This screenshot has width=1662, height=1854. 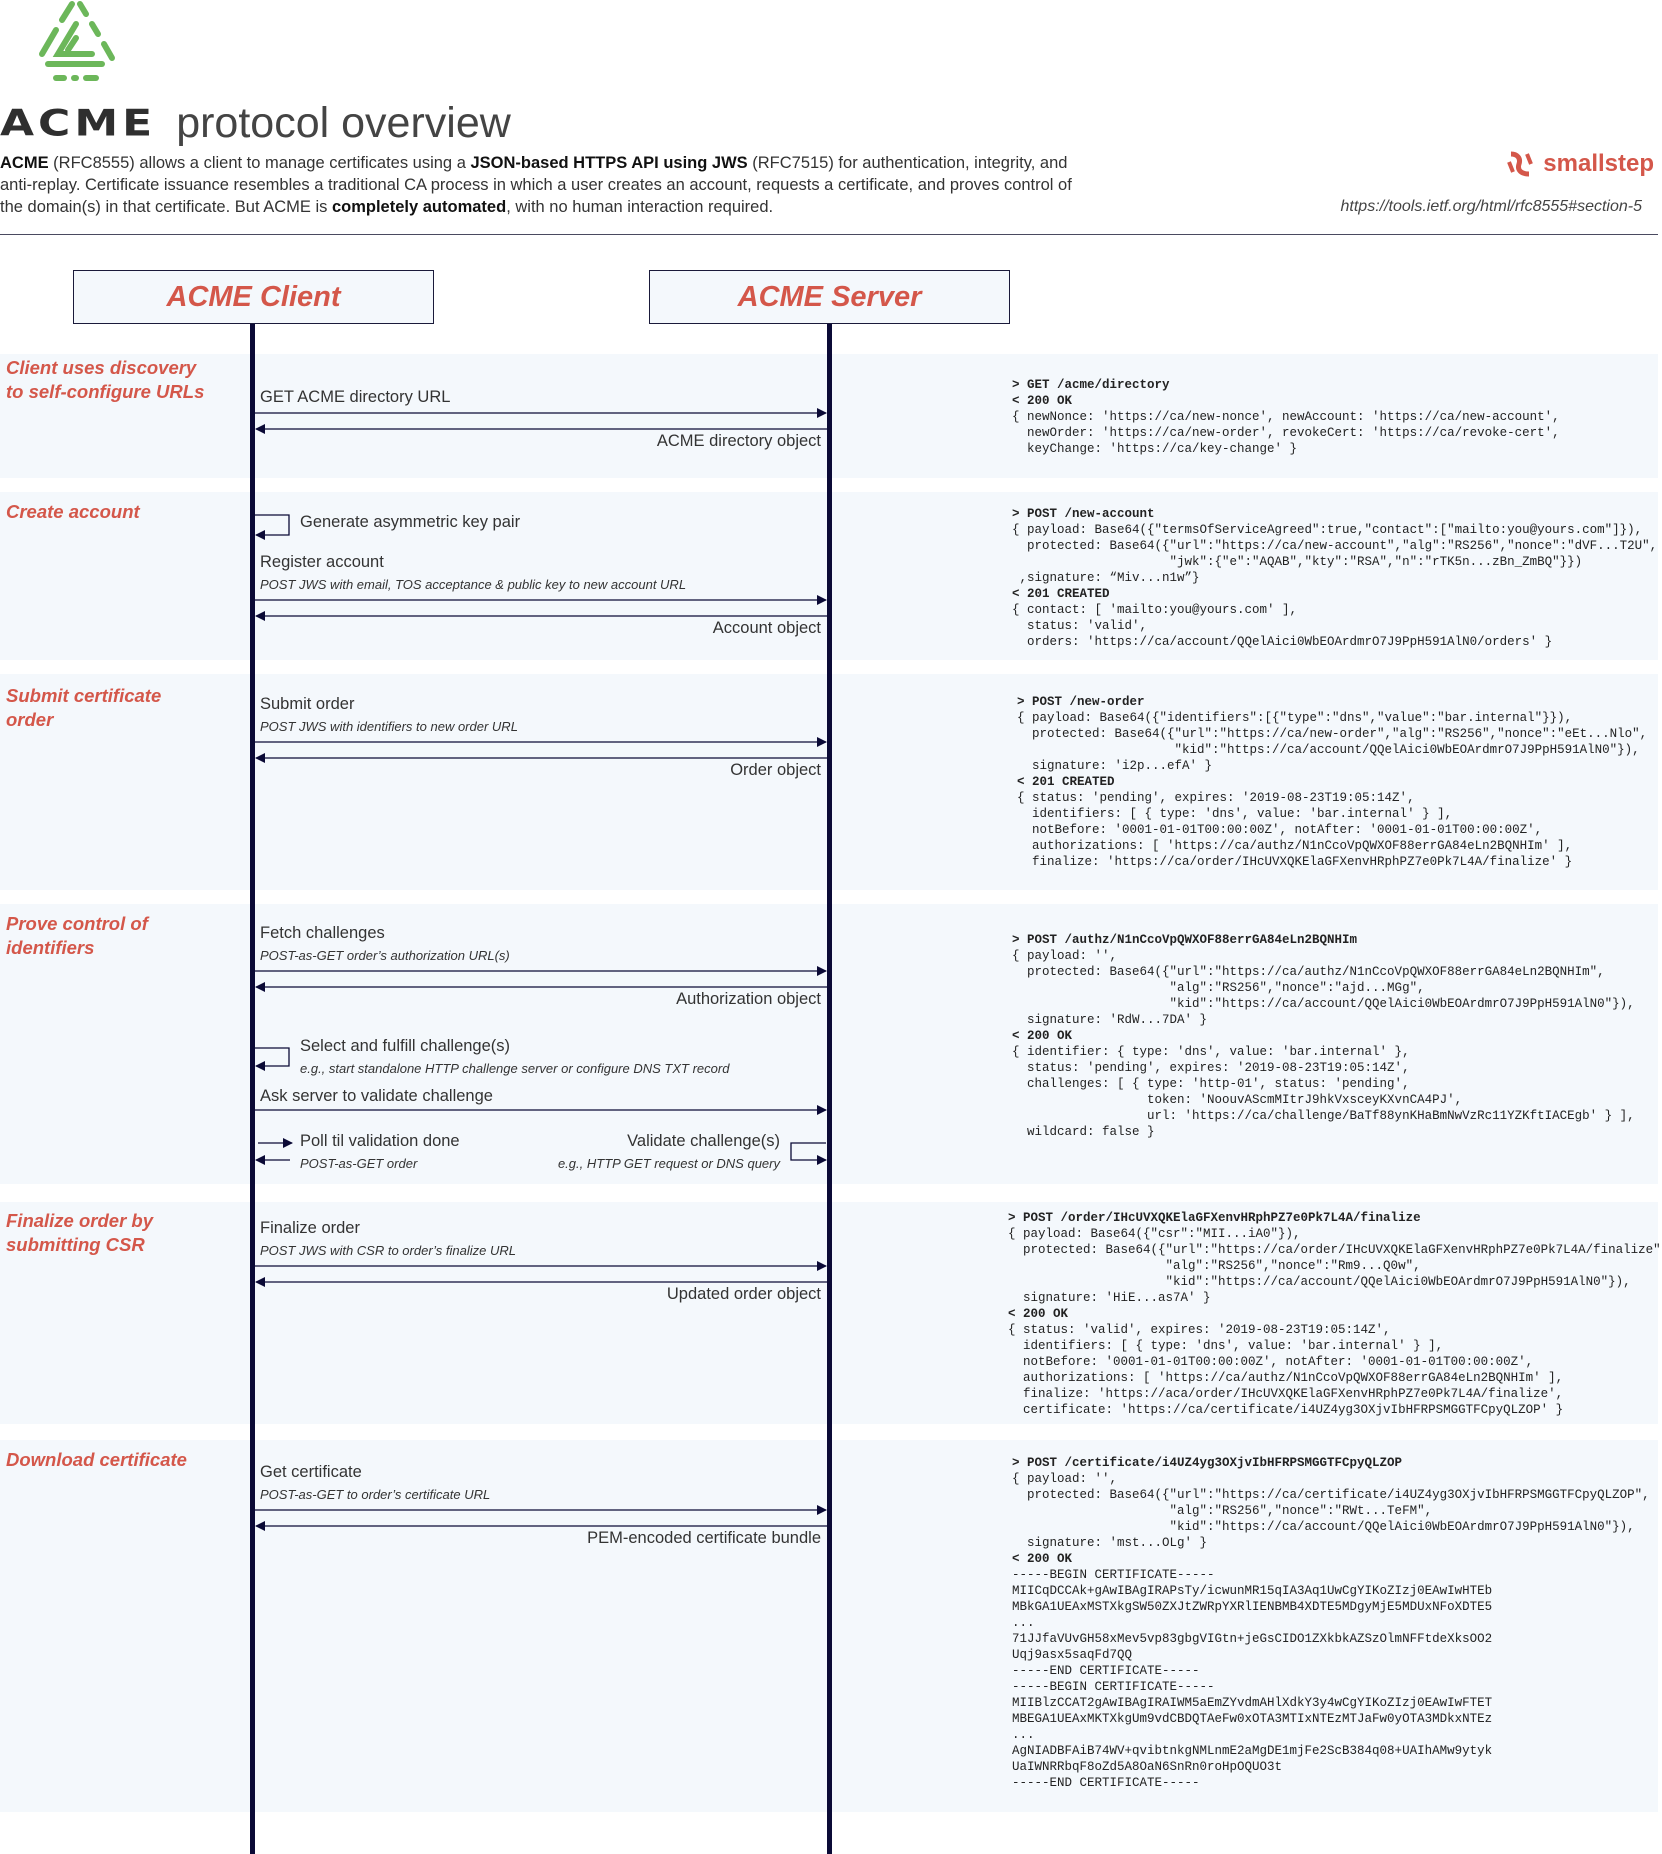 I want to click on code-line: Uqj9asx5saqFd7QQ, so click(x=1072, y=1655).